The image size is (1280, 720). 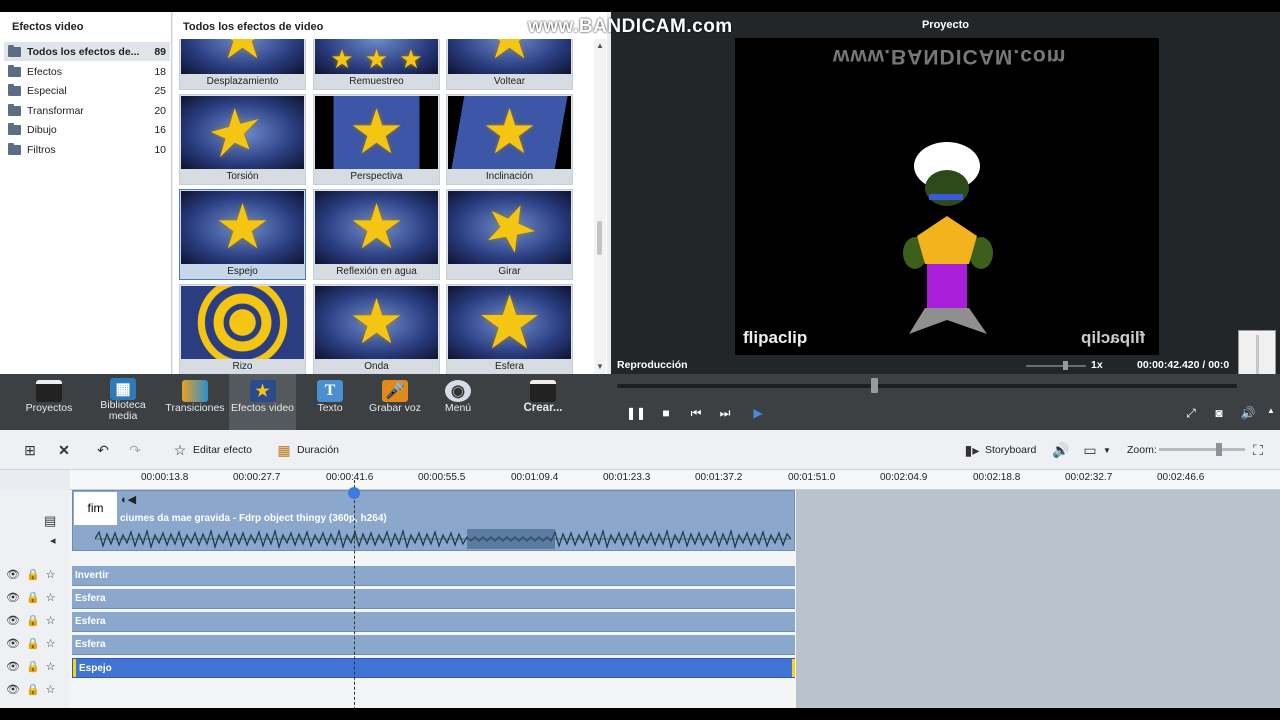 I want to click on effect-inclinacion: ★ Inclinación, so click(x=509, y=139).